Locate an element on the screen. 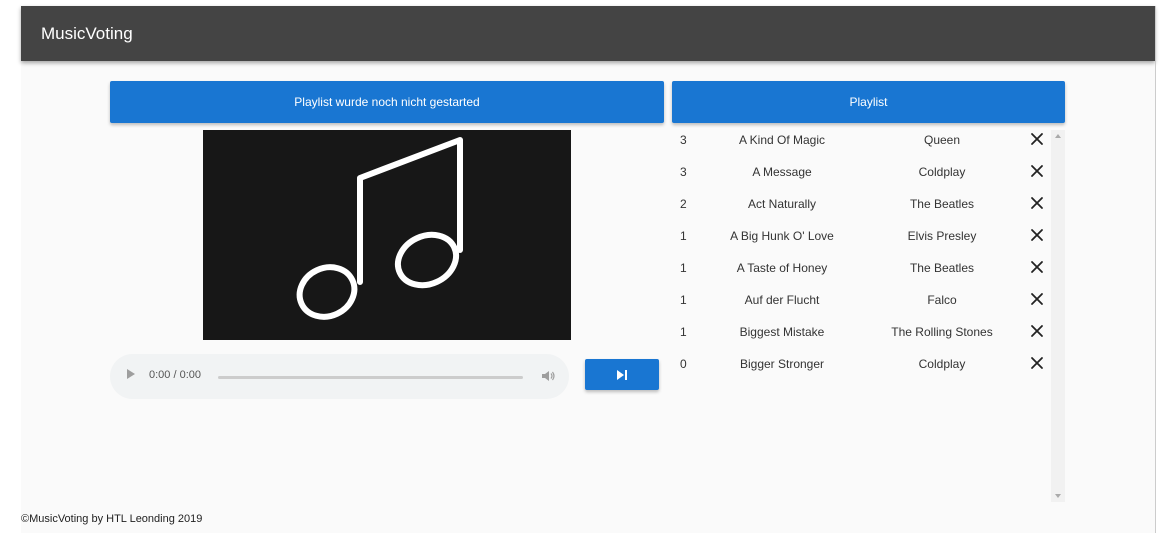 This screenshot has height=533, width=1166. playlist-scrollbar is located at coordinates (1058, 316).